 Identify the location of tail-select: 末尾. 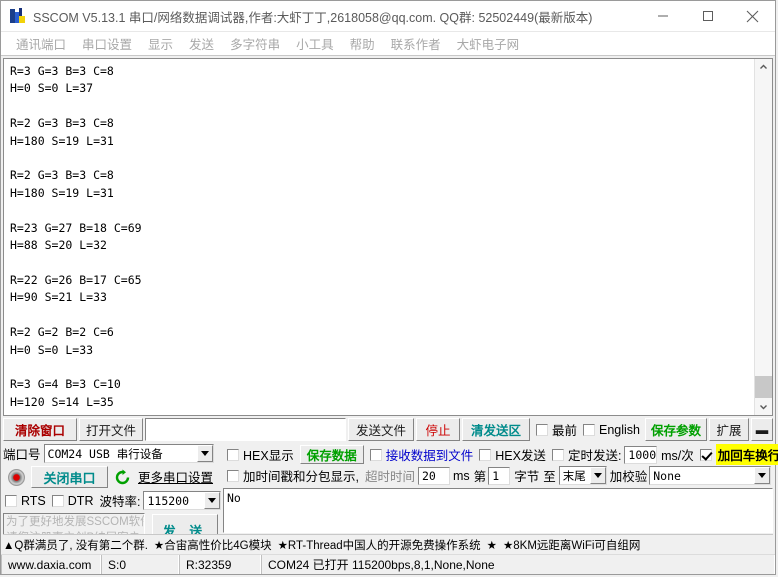
(582, 475).